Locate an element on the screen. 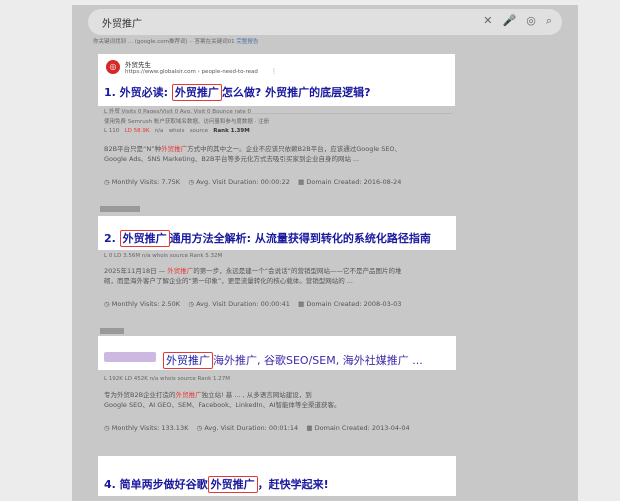 Image resolution: width=620 pixels, height=501 pixels. camera-icon: ◎ is located at coordinates (531, 21).